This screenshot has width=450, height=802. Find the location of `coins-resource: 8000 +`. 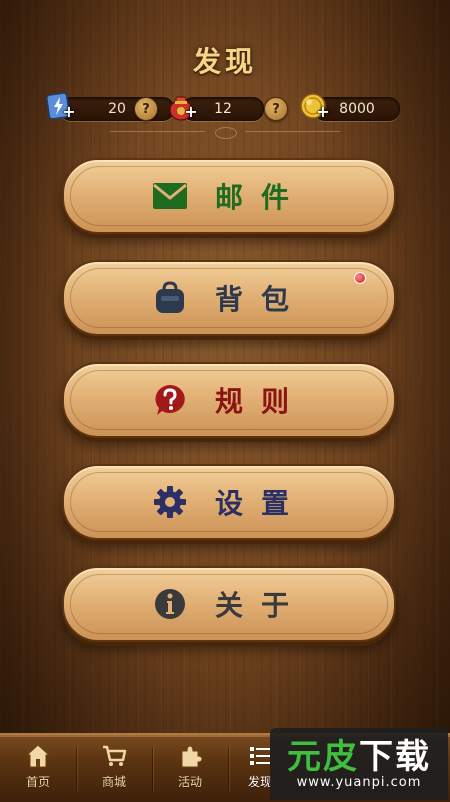

coins-resource: 8000 + is located at coordinates (350, 107).